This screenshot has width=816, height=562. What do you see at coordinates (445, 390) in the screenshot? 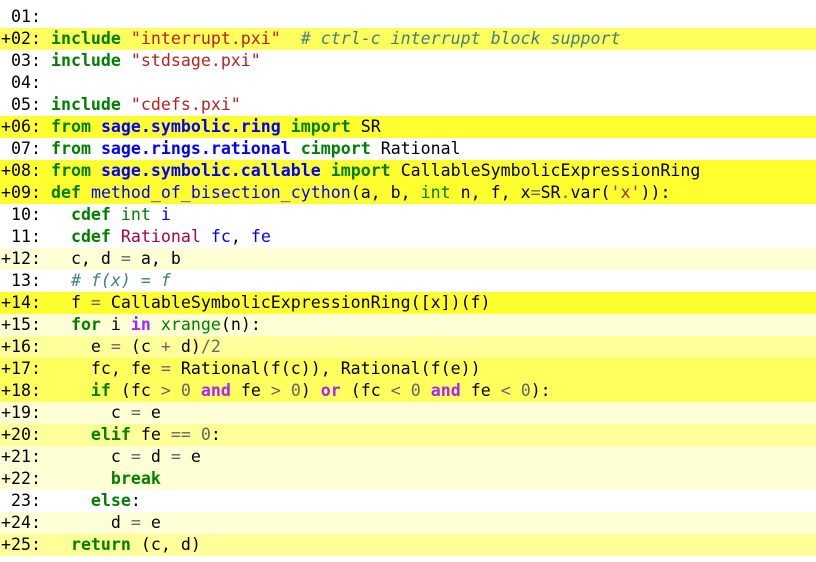
I see `operator-keyword: and` at bounding box center [445, 390].